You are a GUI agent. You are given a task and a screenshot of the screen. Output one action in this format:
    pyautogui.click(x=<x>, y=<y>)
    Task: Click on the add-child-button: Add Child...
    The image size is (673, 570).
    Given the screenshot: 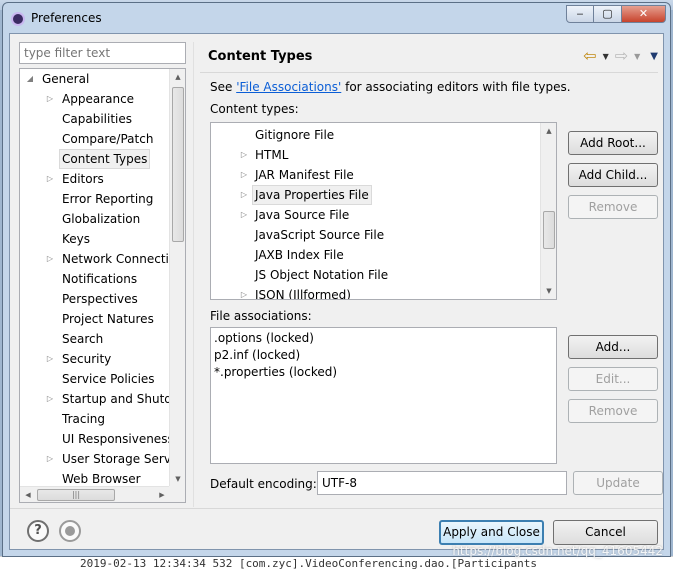 What is the action you would take?
    pyautogui.click(x=613, y=175)
    